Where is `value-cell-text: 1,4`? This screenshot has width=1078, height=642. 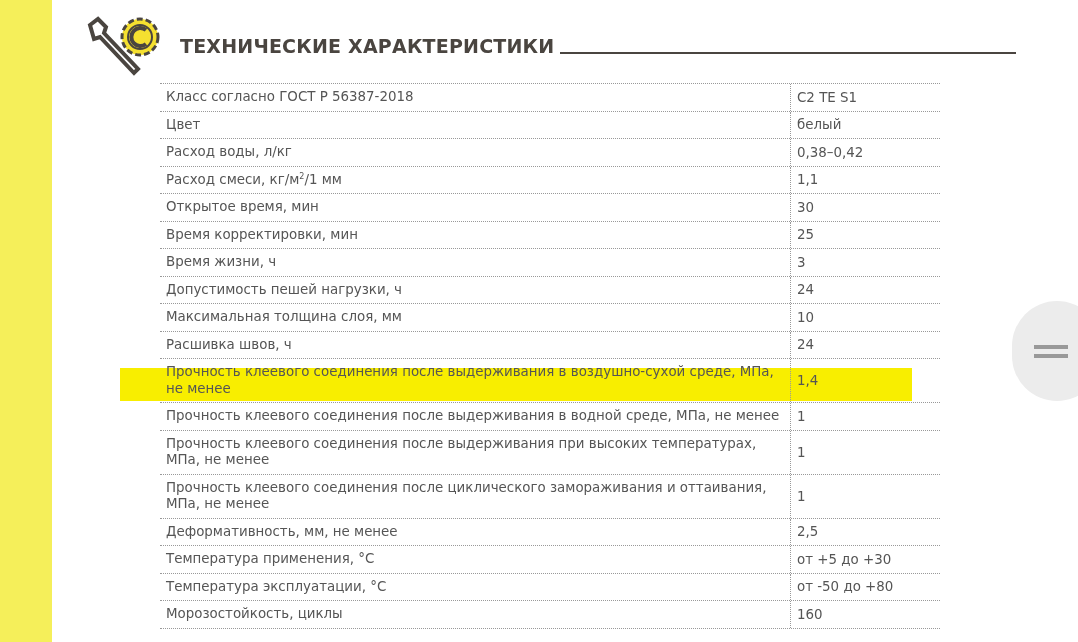 value-cell-text: 1,4 is located at coordinates (808, 381).